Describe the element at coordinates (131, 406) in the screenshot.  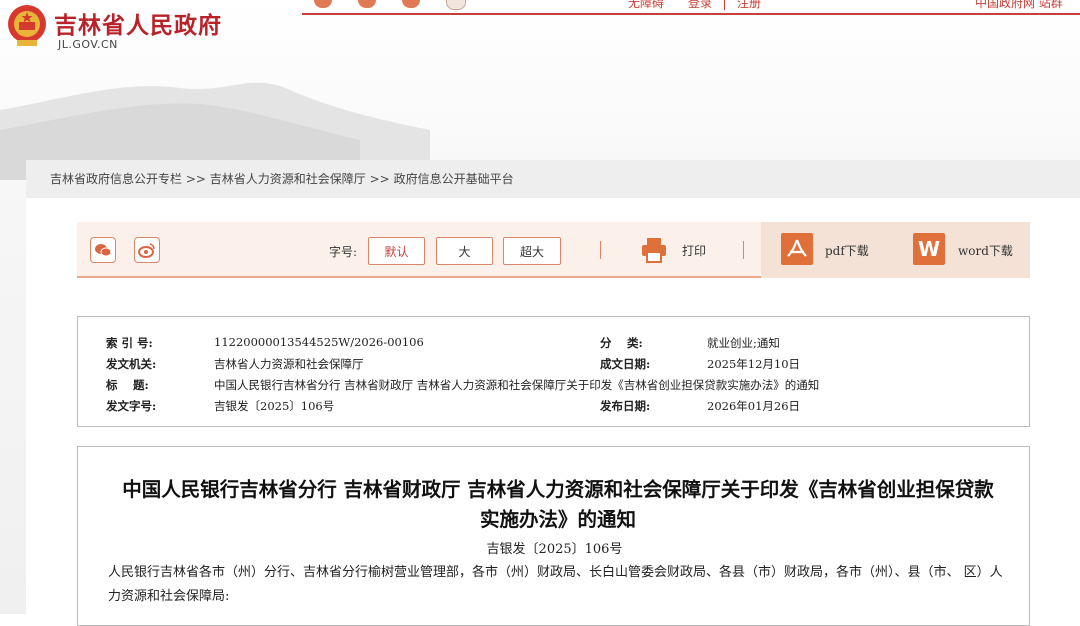
I see `doc-no-label: 发文字号:` at that location.